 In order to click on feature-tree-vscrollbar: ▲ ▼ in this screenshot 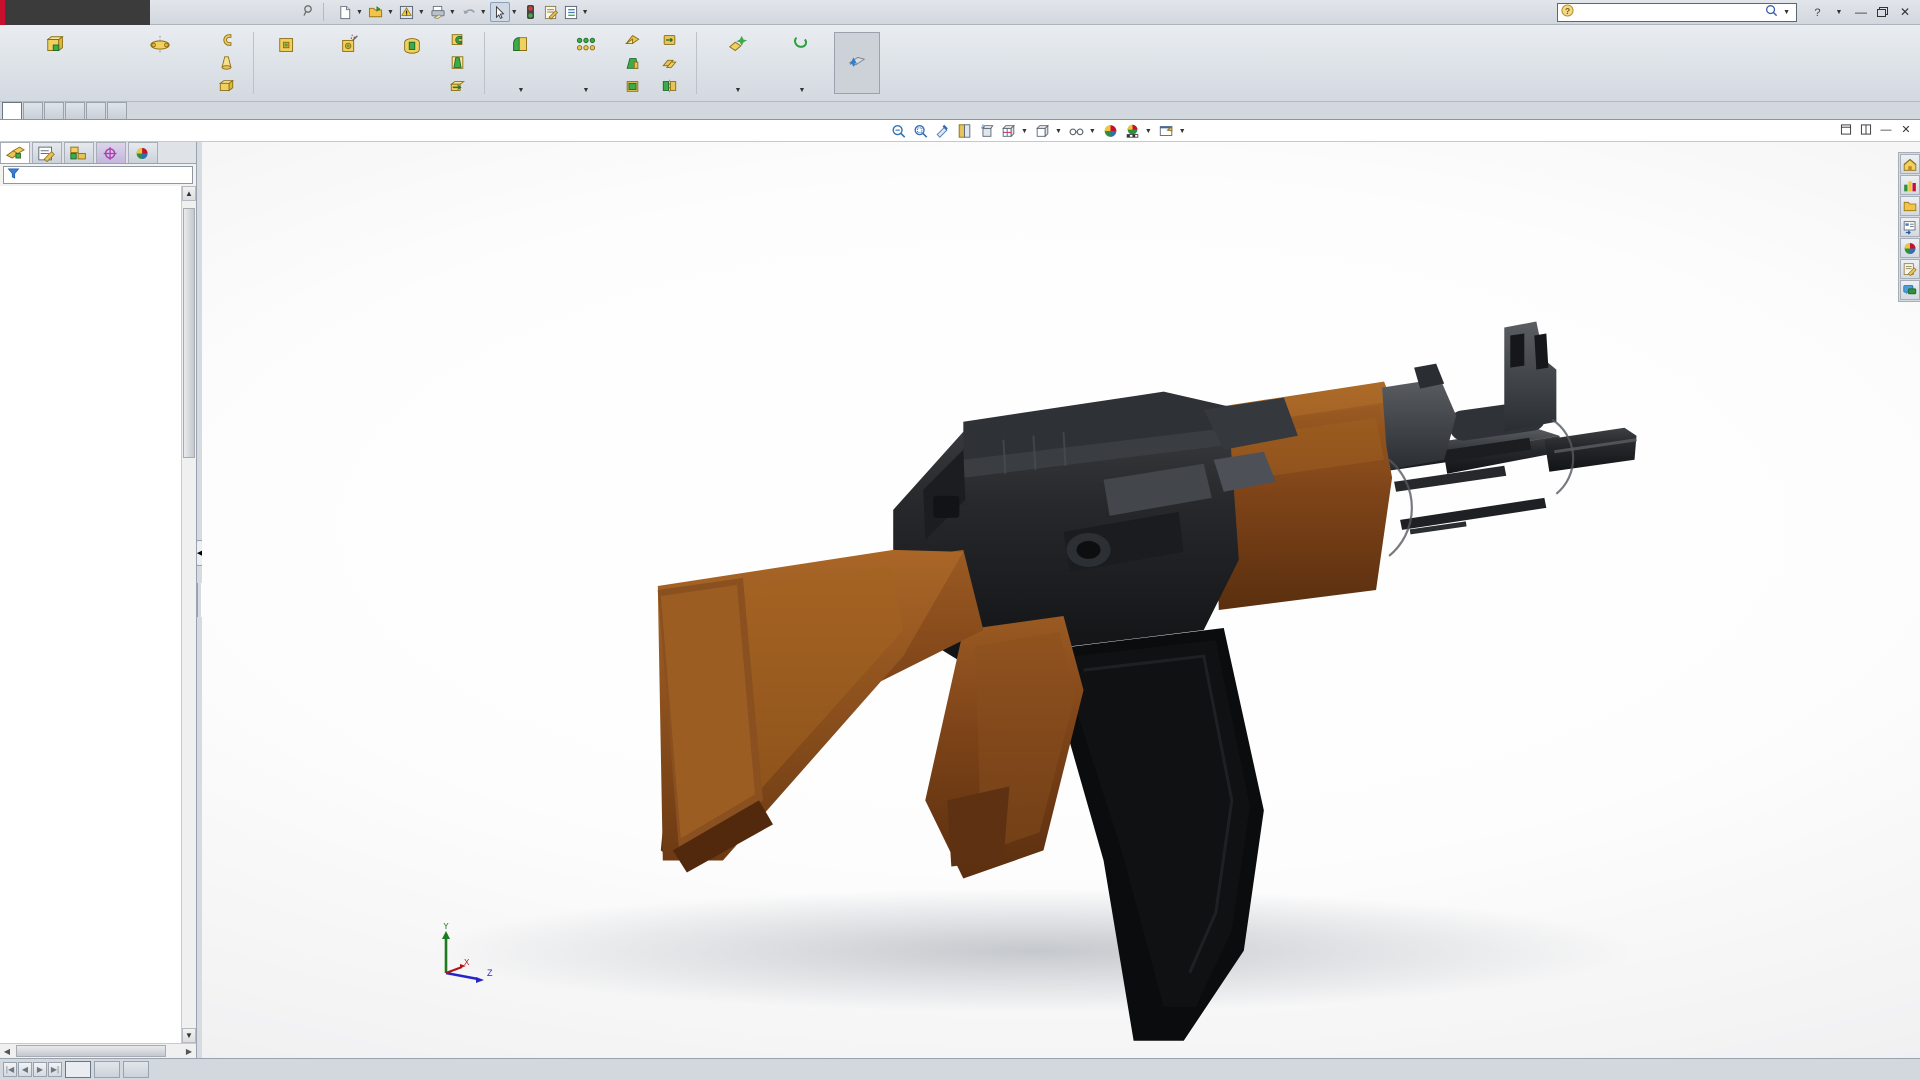, I will do `click(188, 614)`.